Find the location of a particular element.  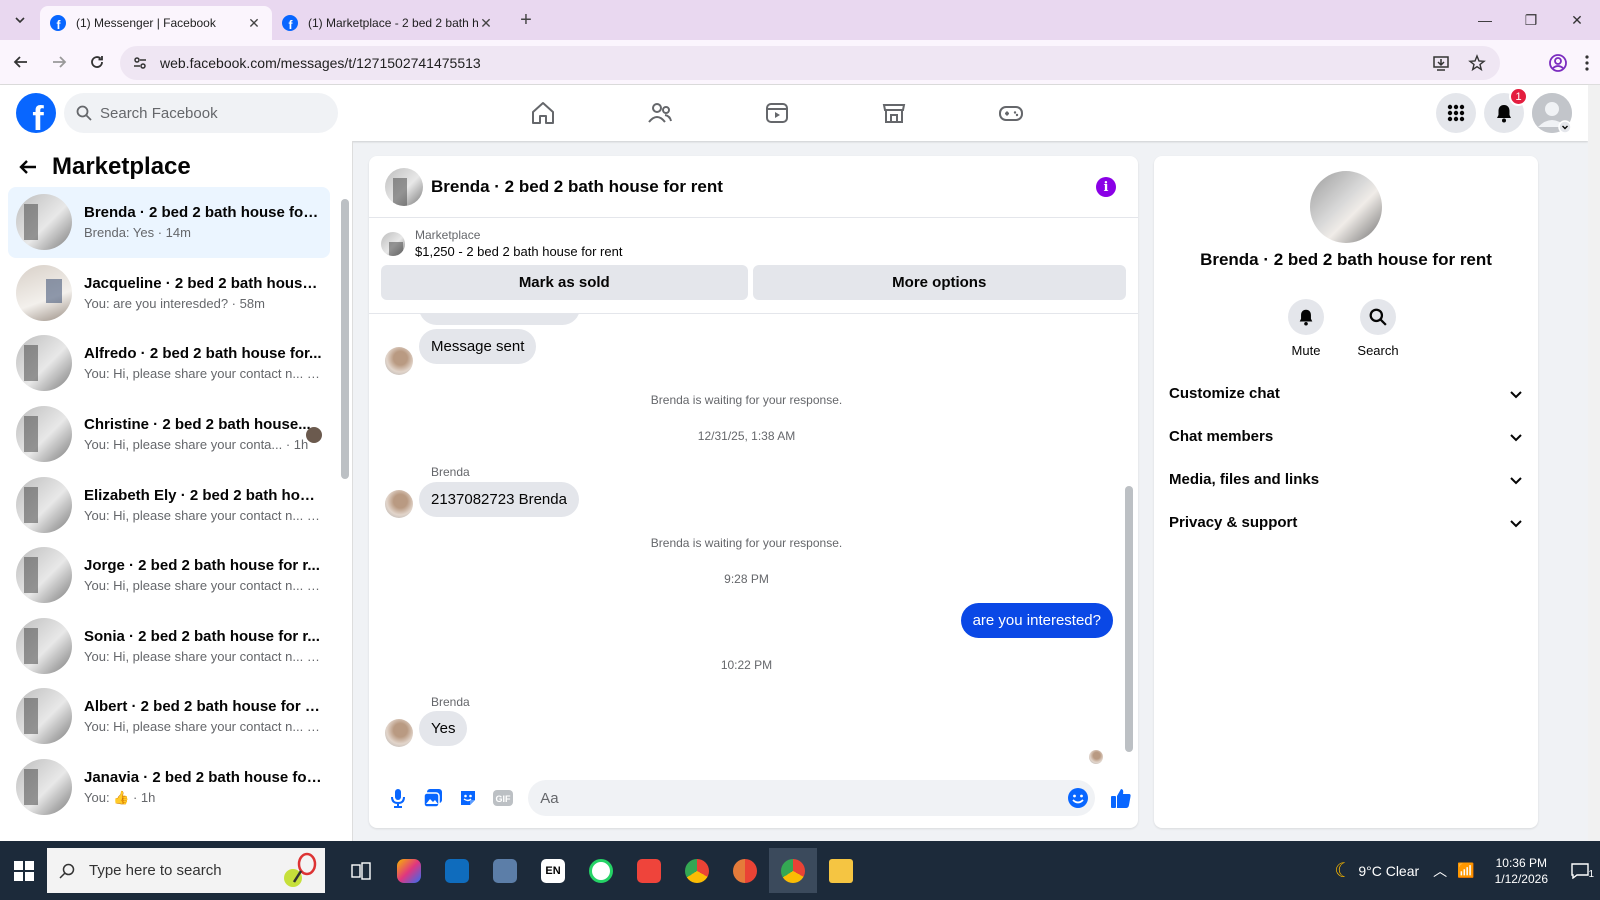

nav-marketplace-icon is located at coordinates (893, 113).